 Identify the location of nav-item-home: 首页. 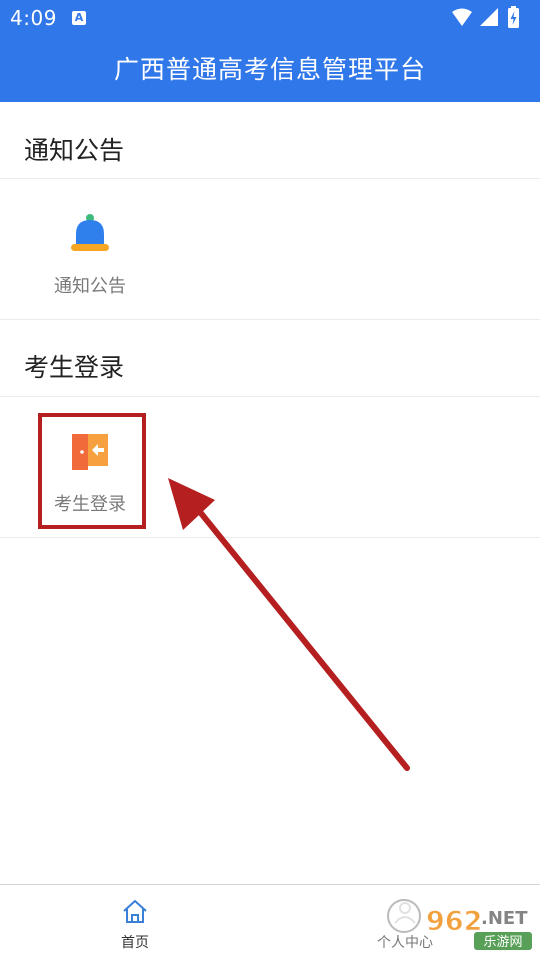
(135, 923).